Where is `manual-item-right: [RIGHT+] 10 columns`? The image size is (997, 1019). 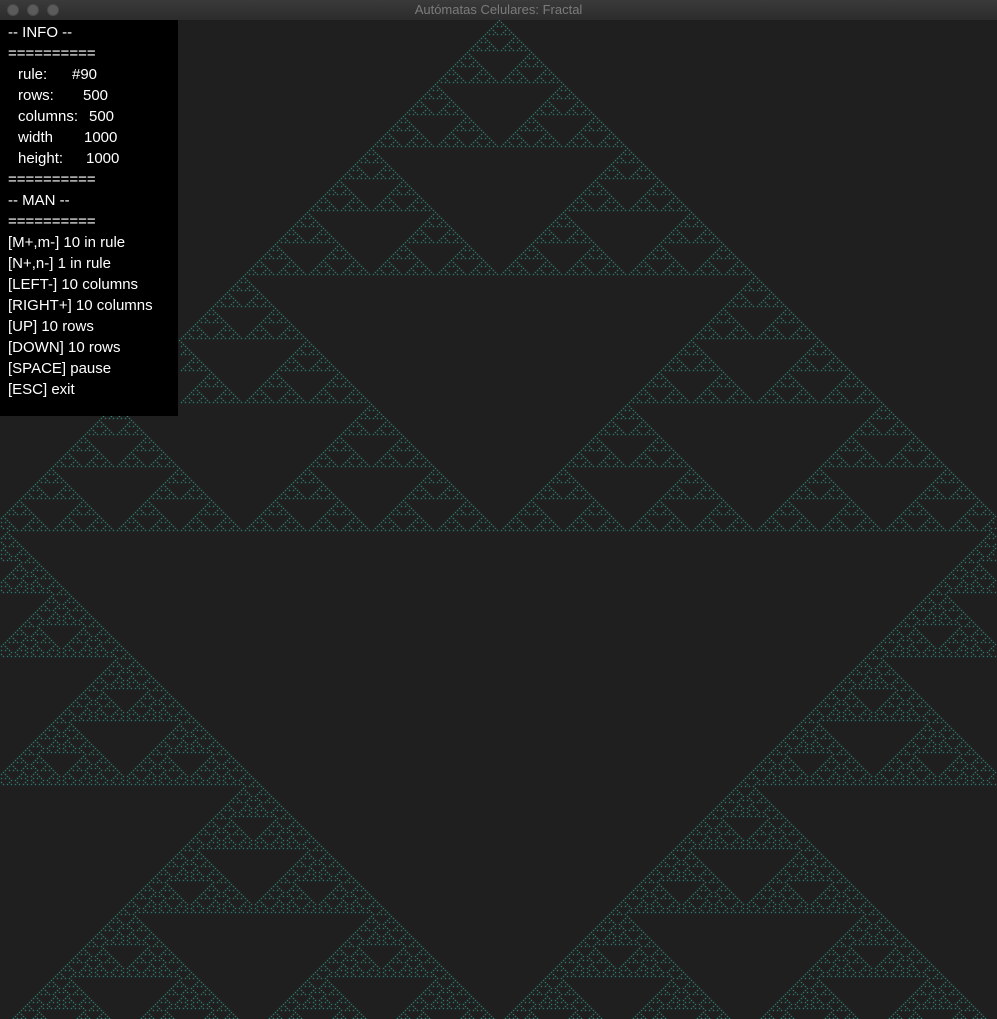 manual-item-right: [RIGHT+] 10 columns is located at coordinates (80, 305).